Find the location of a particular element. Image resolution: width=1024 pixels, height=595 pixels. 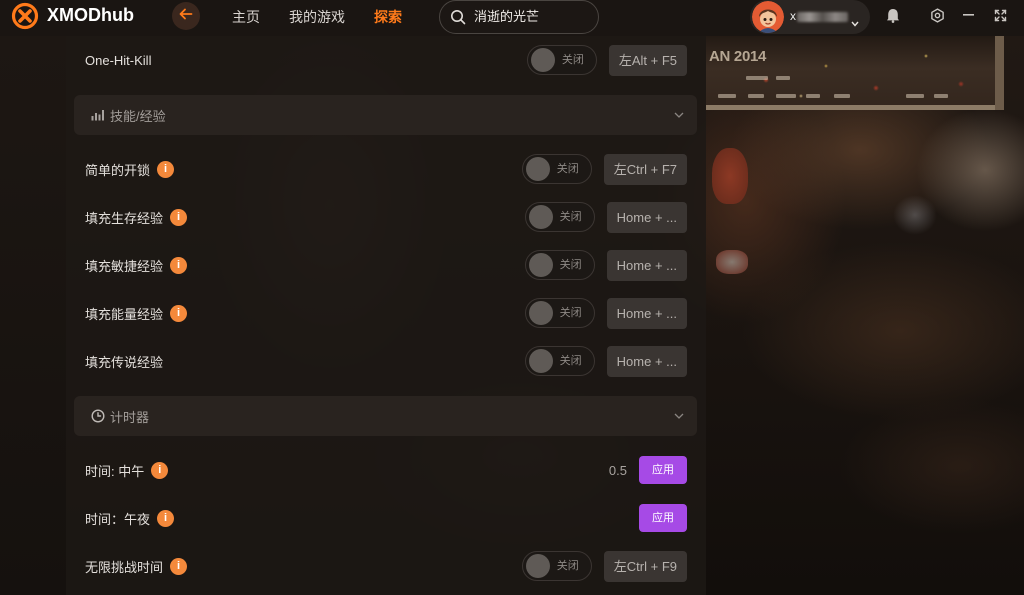

avatar is located at coordinates (768, 17).